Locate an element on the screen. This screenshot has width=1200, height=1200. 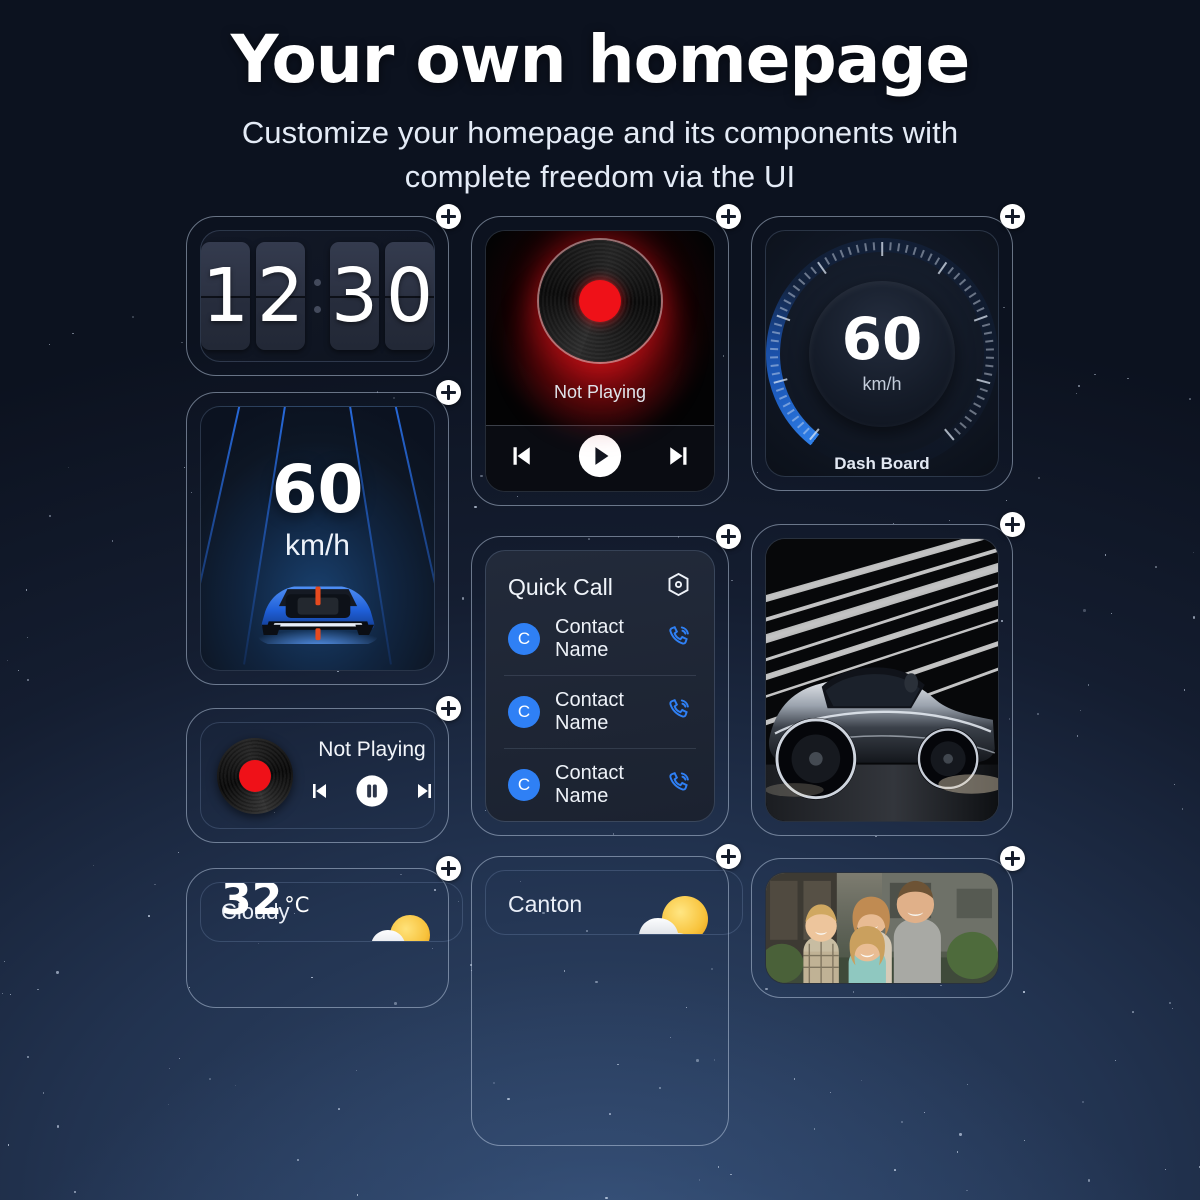
album-art-area: Not Playing is located at coordinates (600, 337).